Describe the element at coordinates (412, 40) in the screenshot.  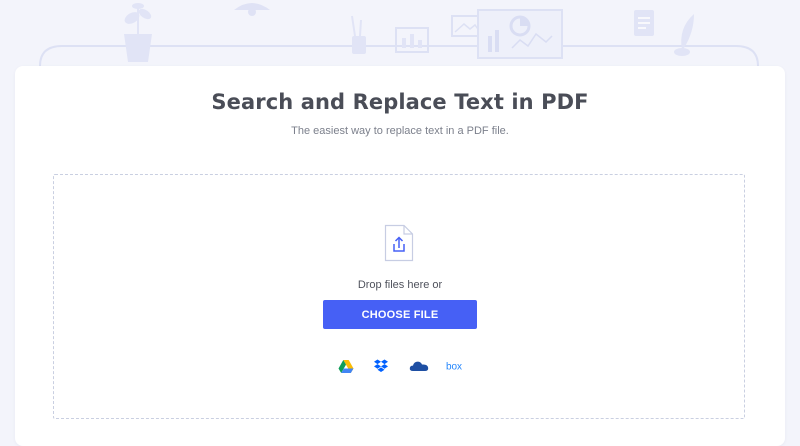
I see `bar-chart-board-illustration` at that location.